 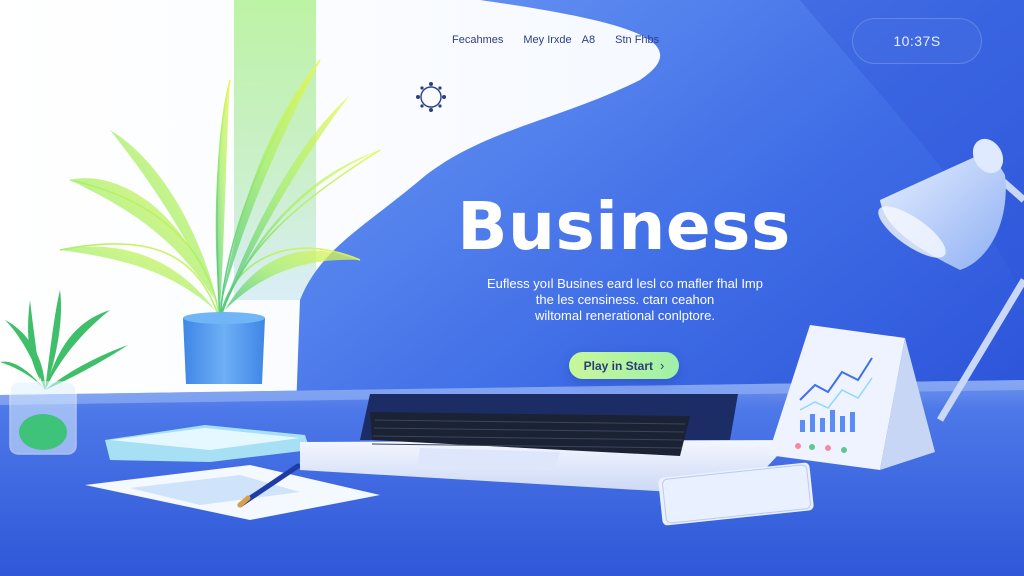 What do you see at coordinates (588, 40) in the screenshot?
I see `nav-item-a8: A8` at bounding box center [588, 40].